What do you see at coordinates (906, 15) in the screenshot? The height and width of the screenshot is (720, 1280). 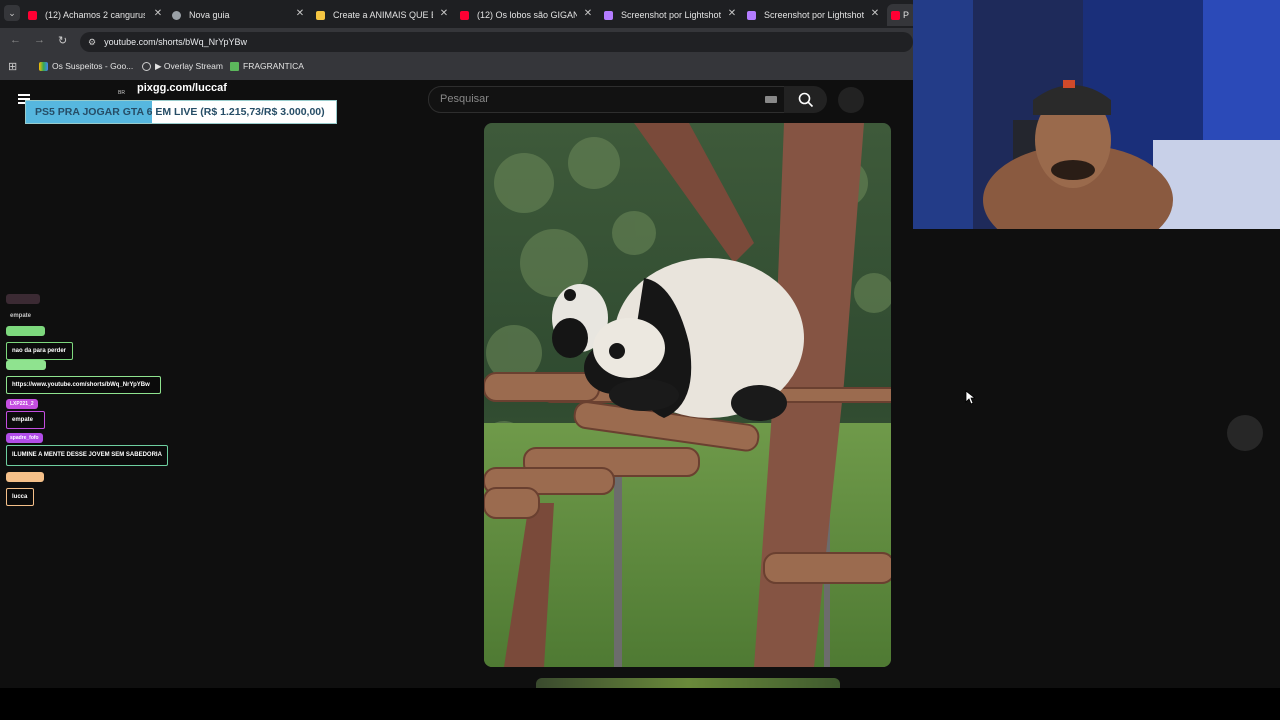 I see `tab-title: P` at bounding box center [906, 15].